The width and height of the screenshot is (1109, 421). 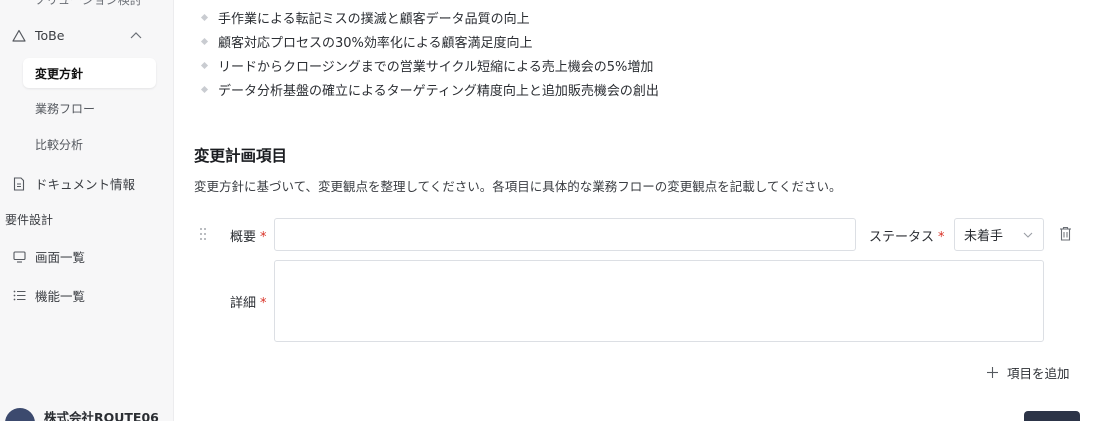 I want to click on list-icon, so click(x=19, y=296).